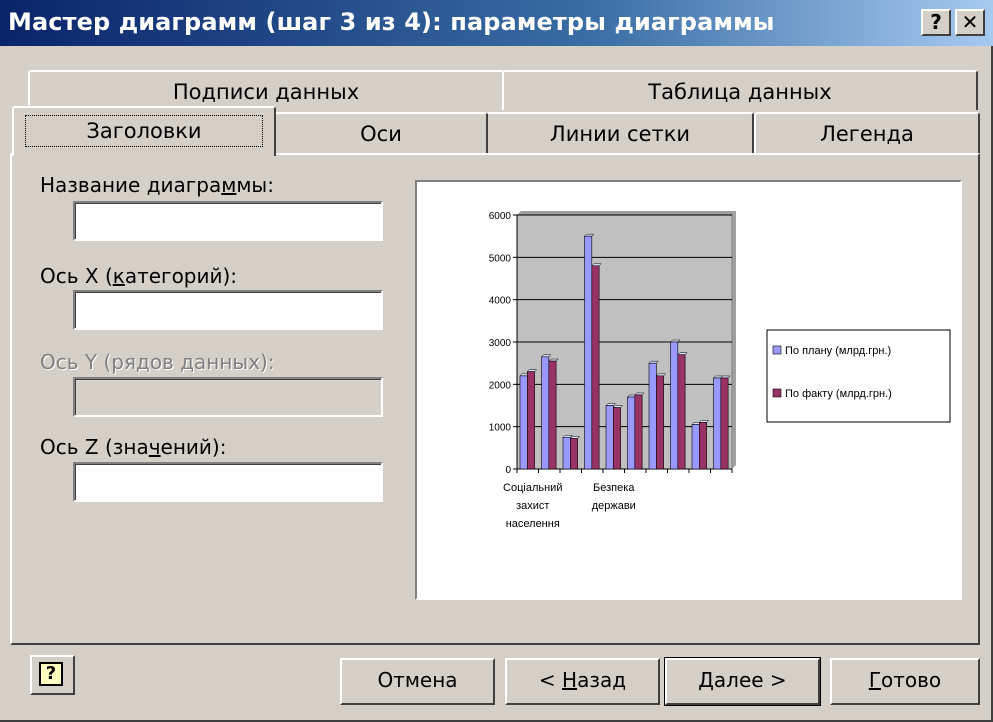 The image size is (993, 722). I want to click on office-assistant-button: ?, so click(52, 675).